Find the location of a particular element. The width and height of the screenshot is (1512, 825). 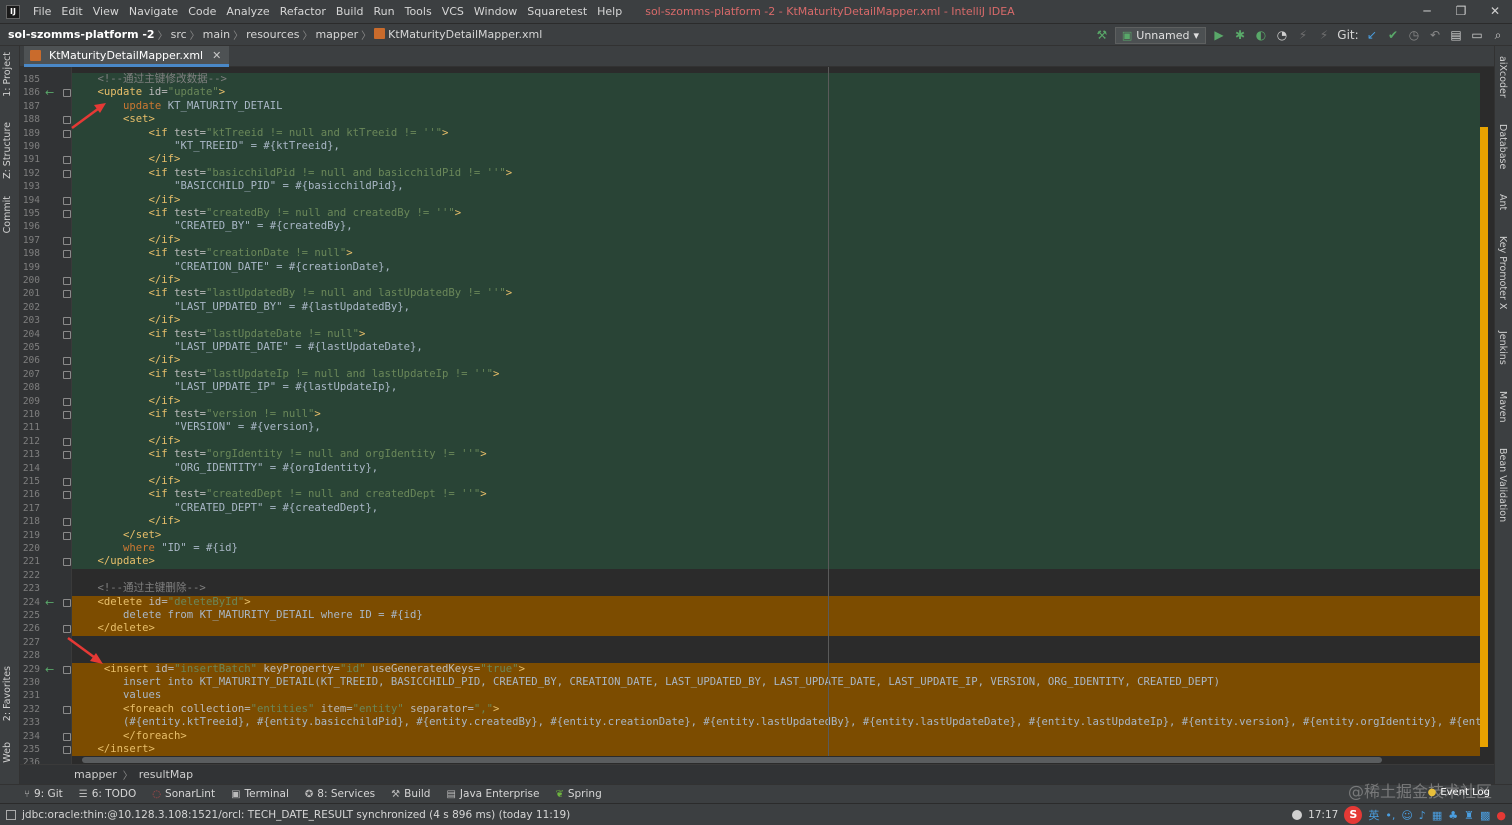

structure-tool-tab: Z: Structure is located at coordinates (7, 150).